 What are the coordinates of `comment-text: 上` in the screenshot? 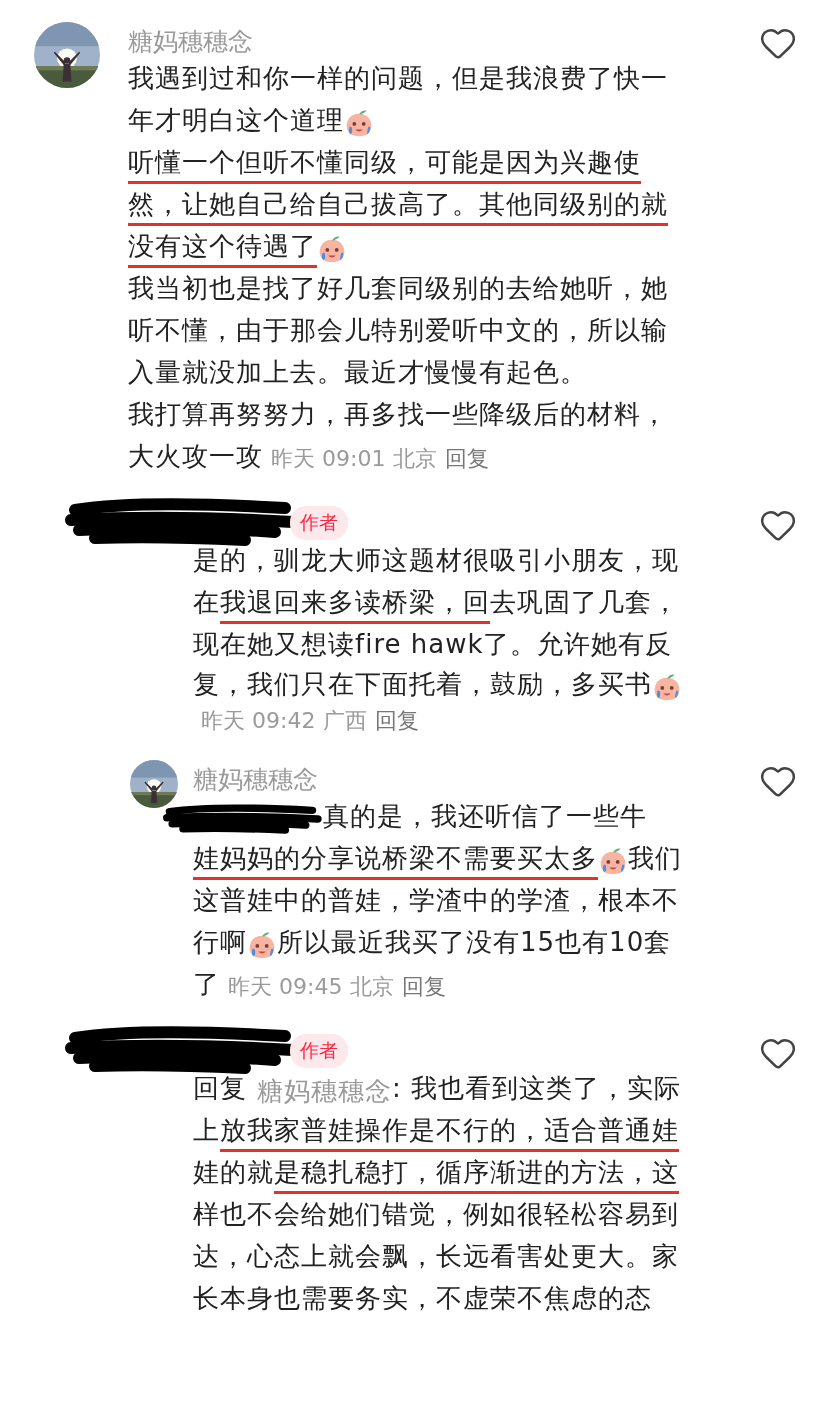 It's located at (206, 1130).